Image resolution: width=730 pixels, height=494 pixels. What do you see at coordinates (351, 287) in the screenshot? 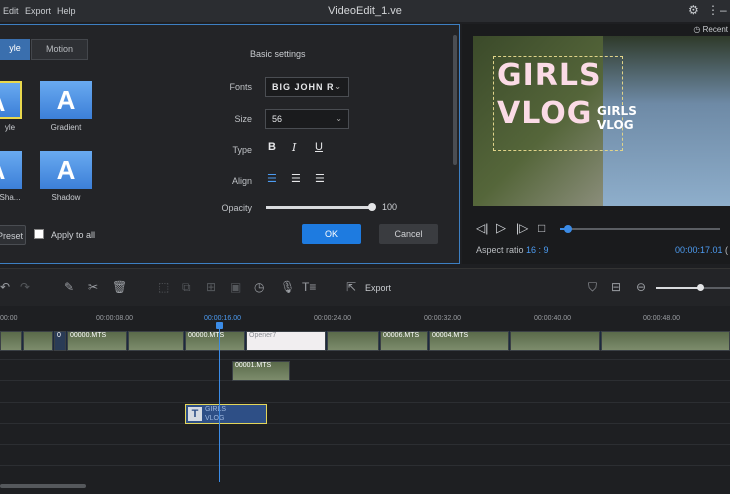
I see `export-icon: ⇱` at bounding box center [351, 287].